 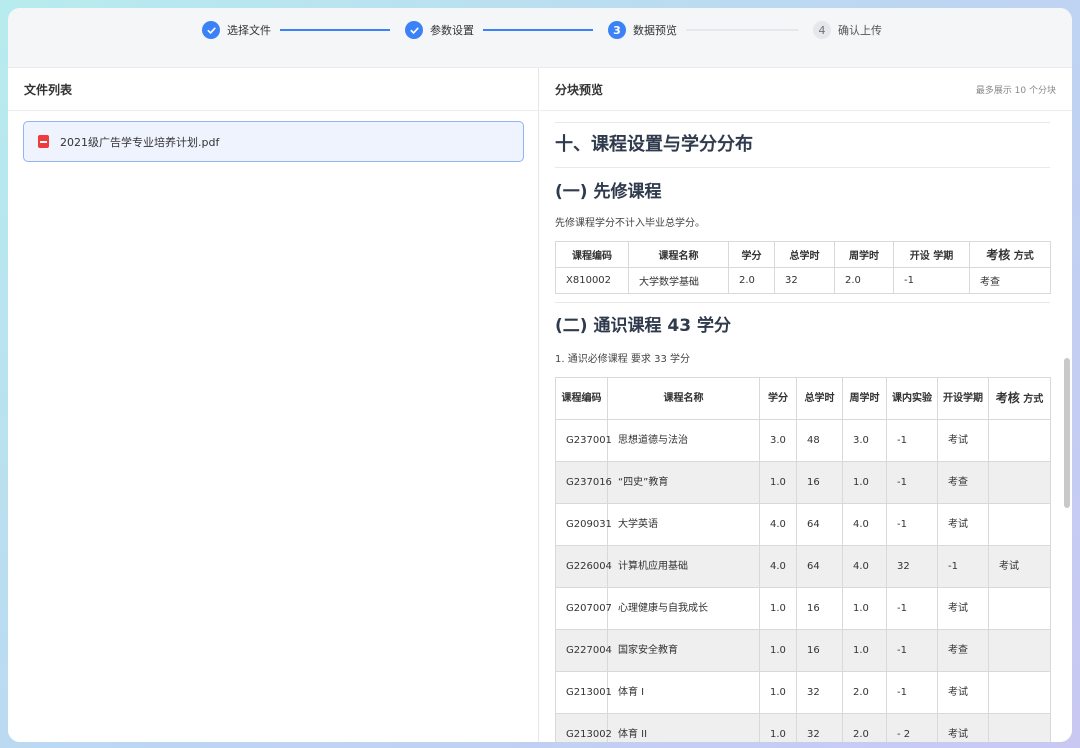 I want to click on table-row: G227004 国家安全教育 1.0 16 1.0 -1 考查, so click(x=803, y=650).